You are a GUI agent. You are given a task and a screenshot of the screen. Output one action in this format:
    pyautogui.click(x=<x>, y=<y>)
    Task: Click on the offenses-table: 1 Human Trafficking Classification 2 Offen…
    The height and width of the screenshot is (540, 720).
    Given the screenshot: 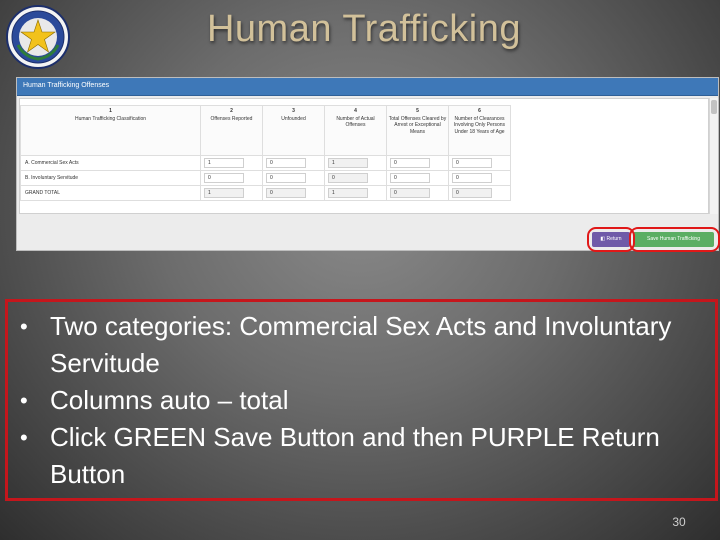 What is the action you would take?
    pyautogui.click(x=265, y=153)
    